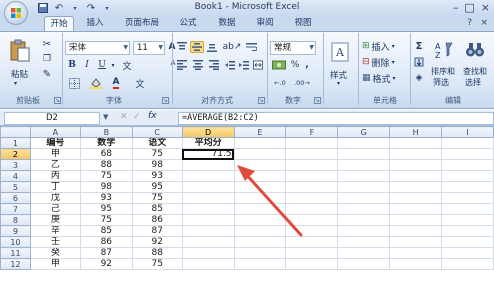 Image resolution: width=494 pixels, height=298 pixels. I want to click on save-icon, so click(43, 8).